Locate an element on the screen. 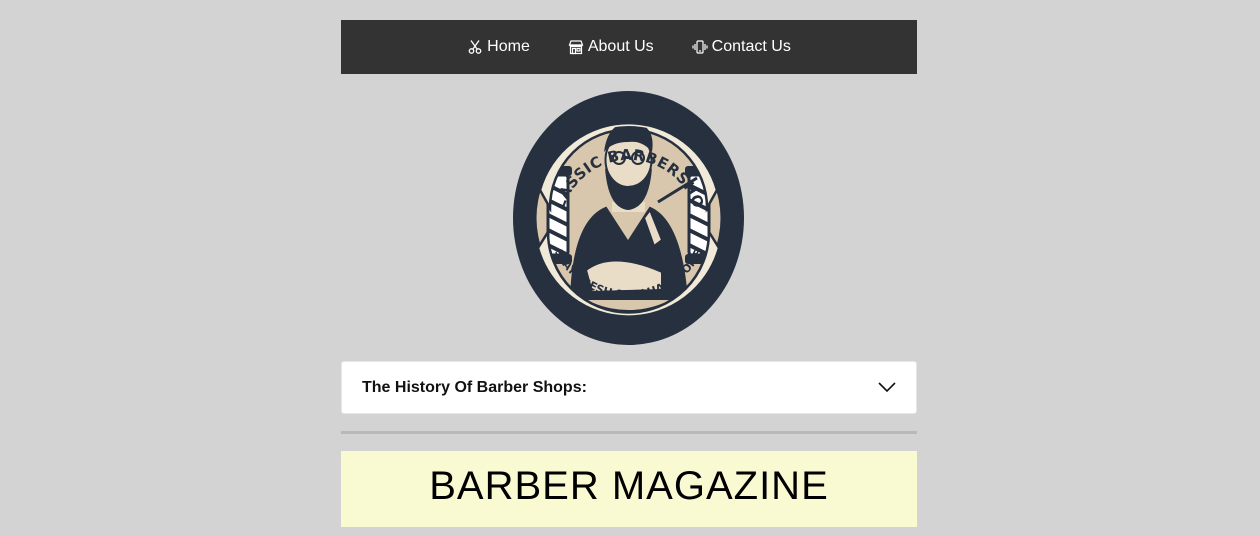 The width and height of the screenshot is (1260, 535). phone-vibrate-icon is located at coordinates (700, 47).